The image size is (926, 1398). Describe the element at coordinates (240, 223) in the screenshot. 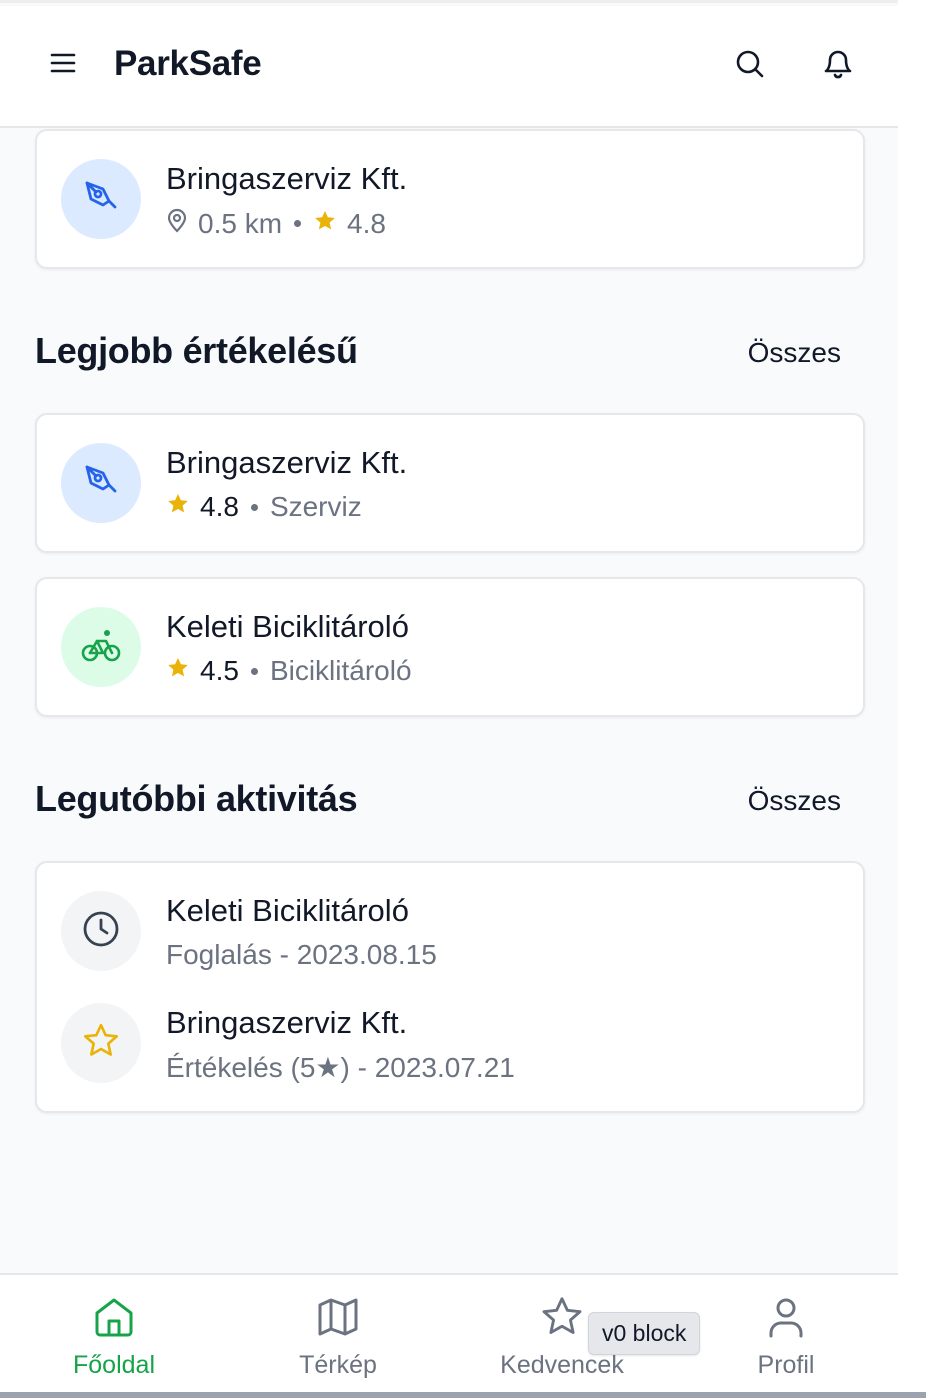

I see `nearby-distance: 0.5 km` at that location.